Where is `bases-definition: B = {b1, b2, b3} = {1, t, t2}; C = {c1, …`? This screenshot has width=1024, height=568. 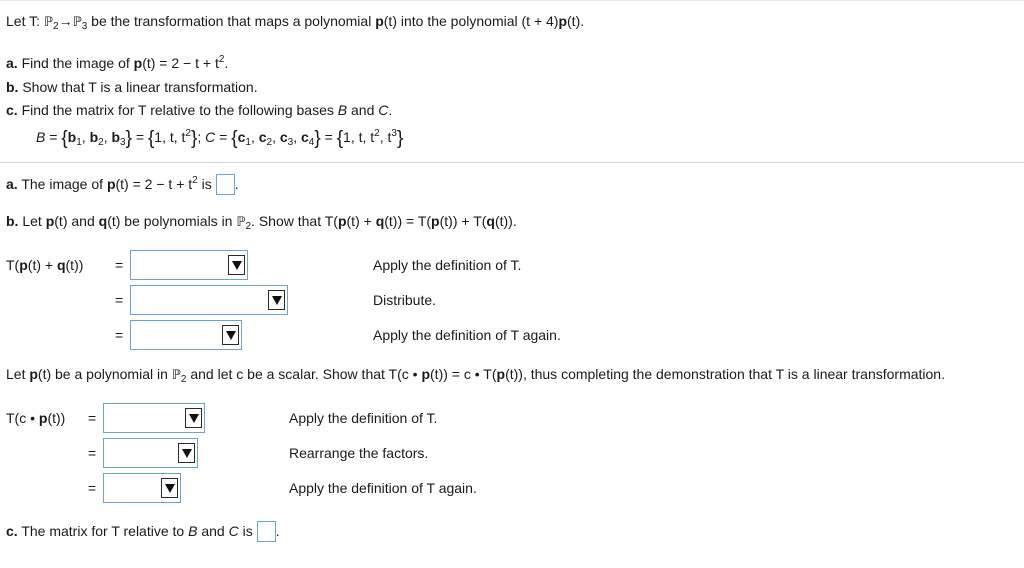
bases-definition: B = {b1, b2, b3} = {1, t, t2}; C = {c1, … is located at coordinates (220, 138).